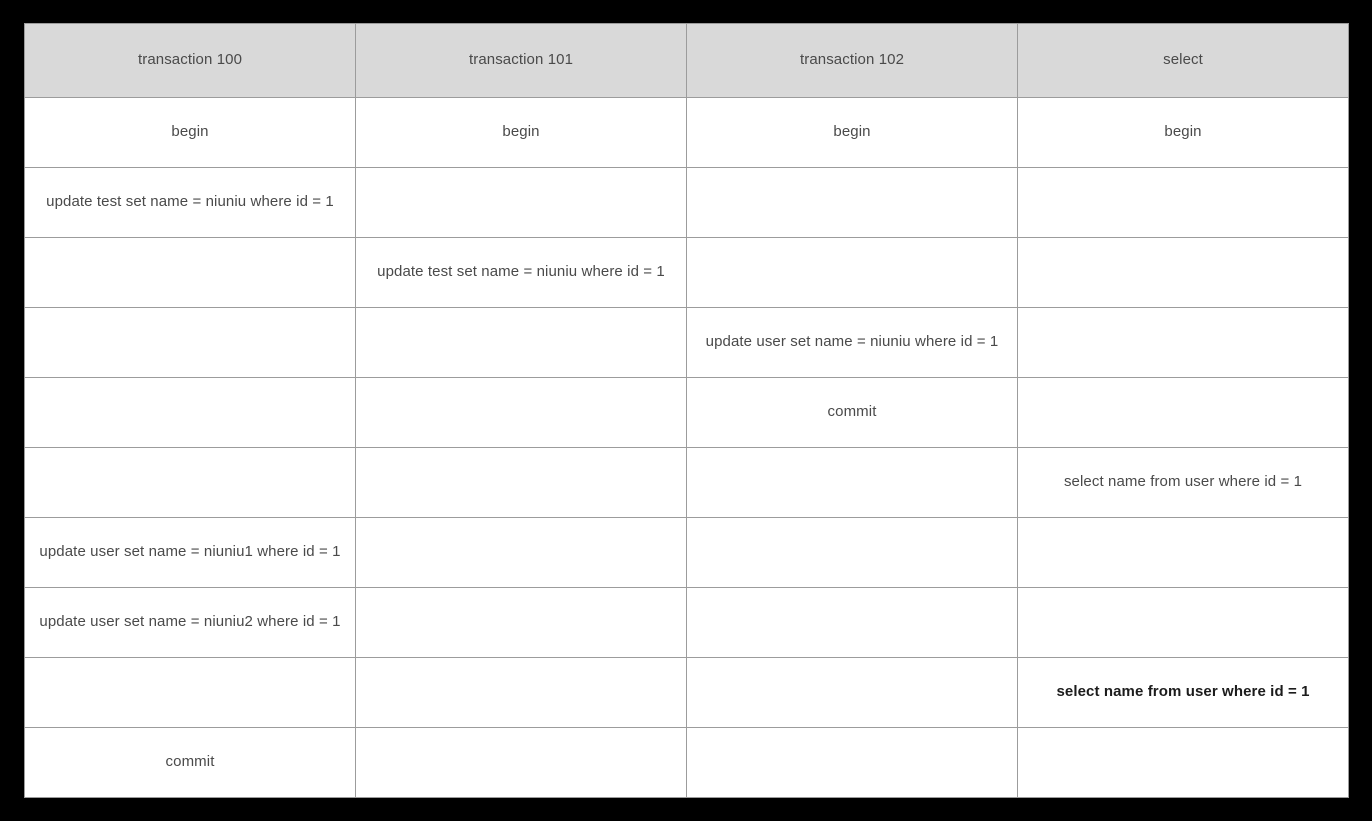  What do you see at coordinates (852, 482) in the screenshot?
I see `cell-txn-102-r5` at bounding box center [852, 482].